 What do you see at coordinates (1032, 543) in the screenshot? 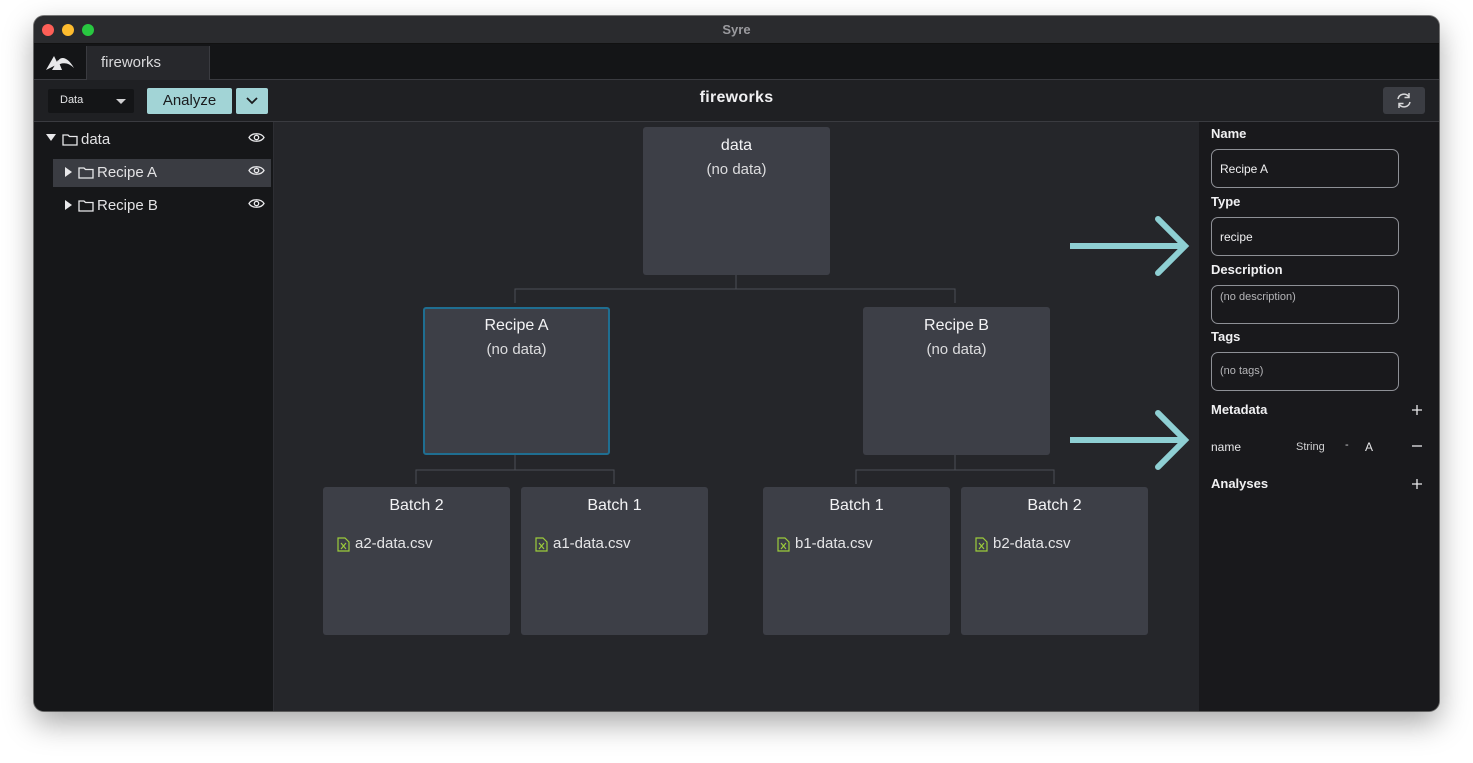
I see `asset-label: b2-data.csv` at bounding box center [1032, 543].